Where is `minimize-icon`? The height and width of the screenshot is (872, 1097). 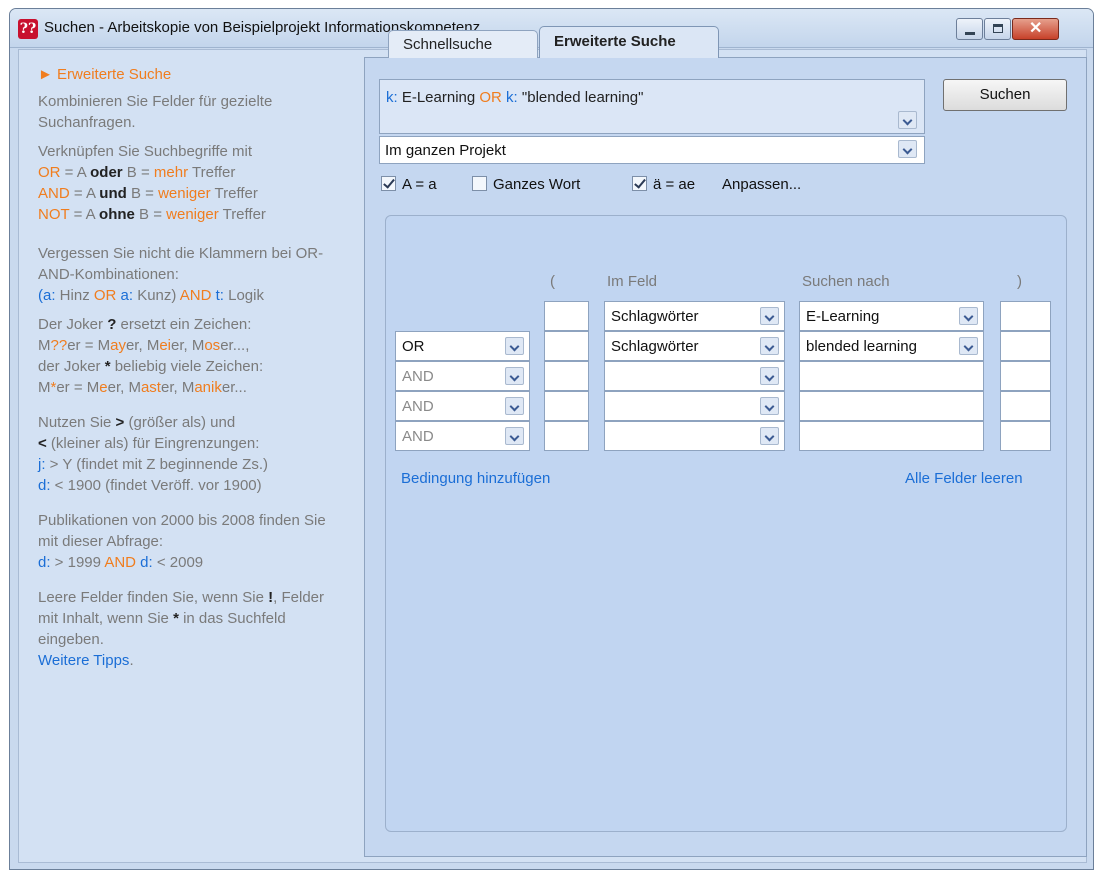 minimize-icon is located at coordinates (970, 33).